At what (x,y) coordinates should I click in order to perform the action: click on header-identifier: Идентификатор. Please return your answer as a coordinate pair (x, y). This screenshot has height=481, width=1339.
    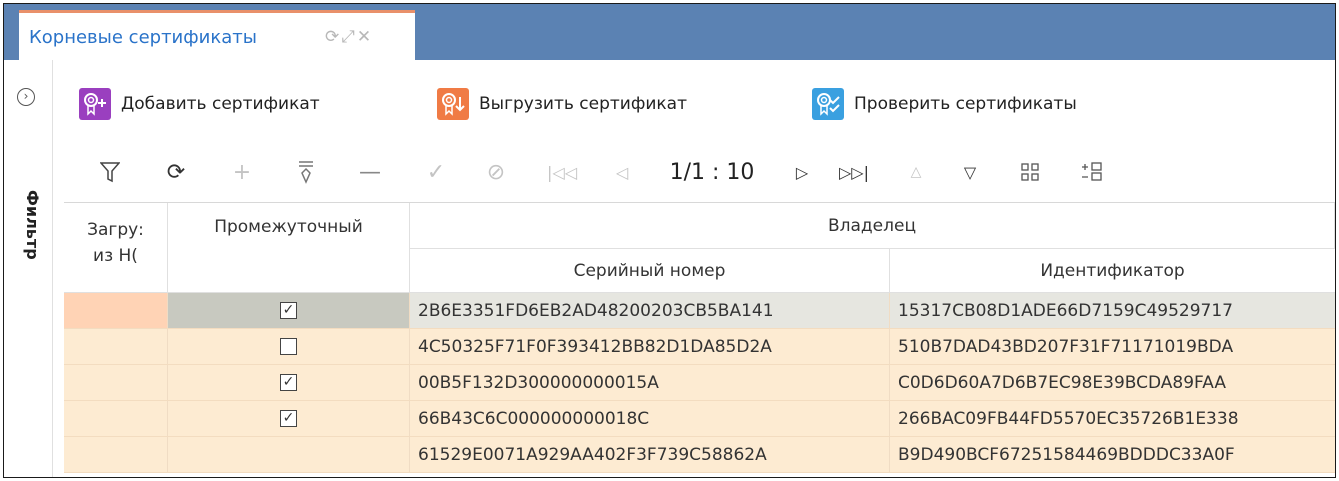
    Looking at the image, I should click on (1112, 271).